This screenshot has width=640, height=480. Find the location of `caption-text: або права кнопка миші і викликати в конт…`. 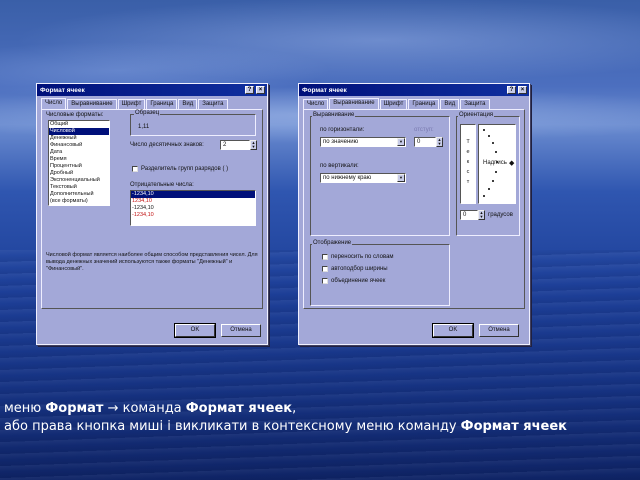

caption-text: або права кнопка миші і викликати в конт… is located at coordinates (232, 426).